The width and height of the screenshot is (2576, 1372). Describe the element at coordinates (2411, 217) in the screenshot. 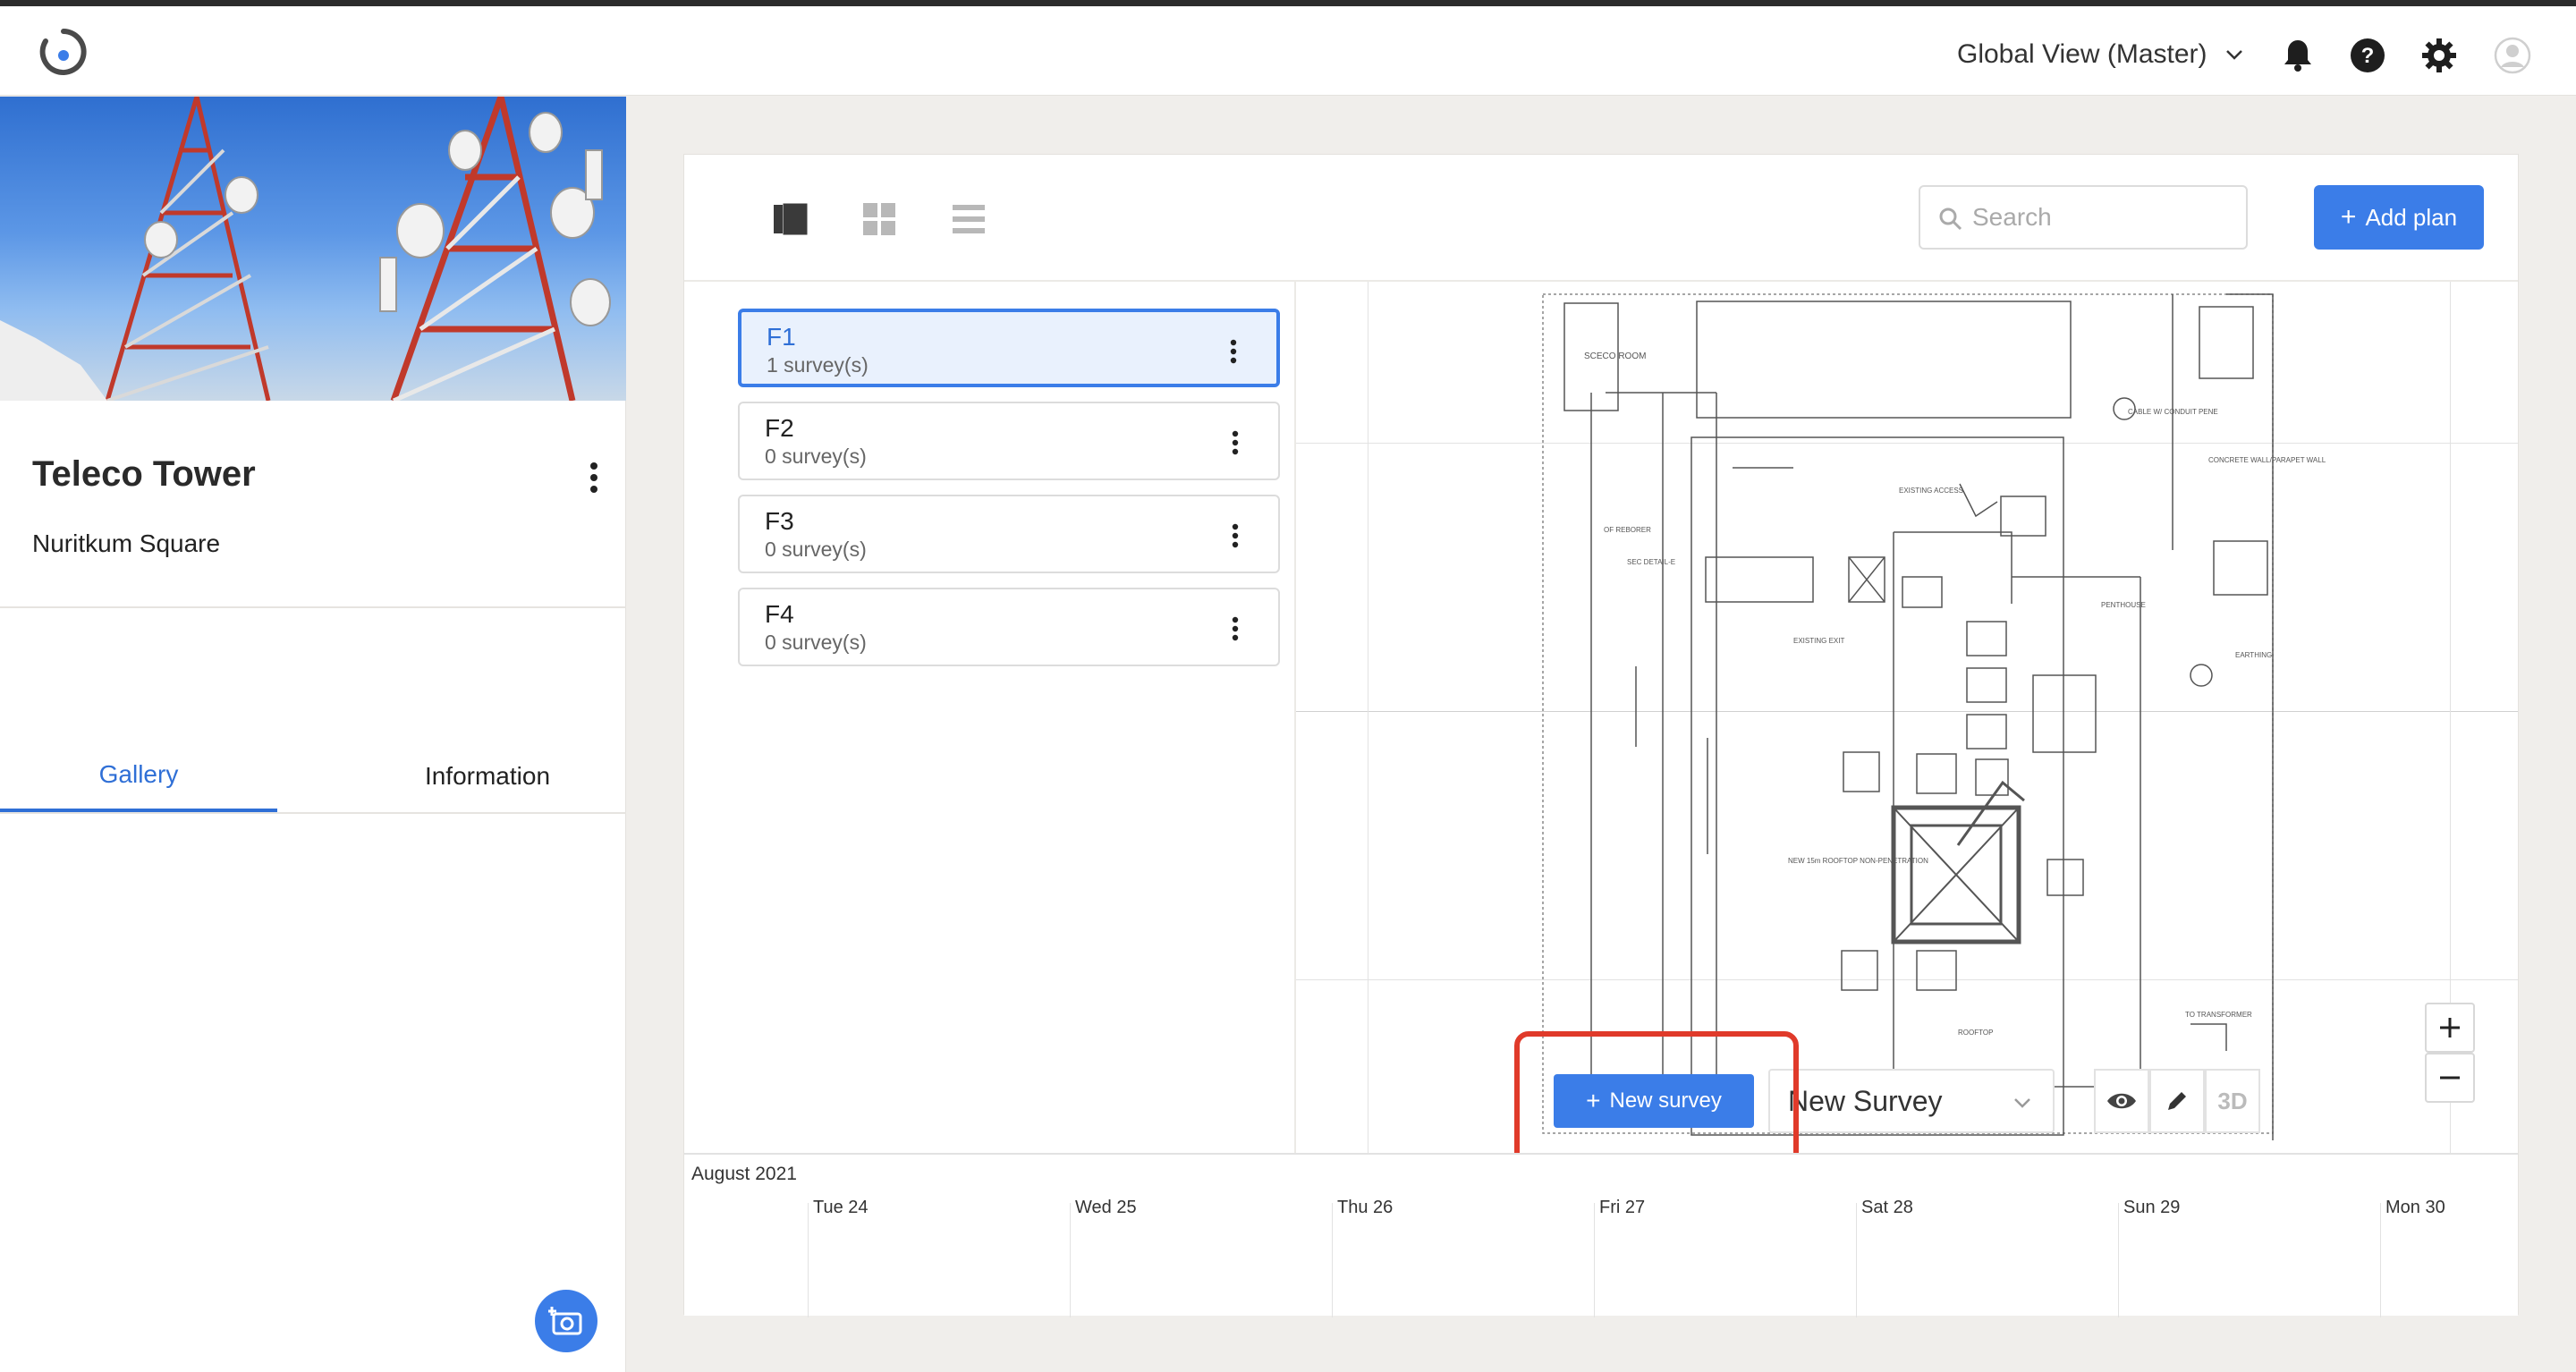

I see `add-plan-label: Add plan` at that location.